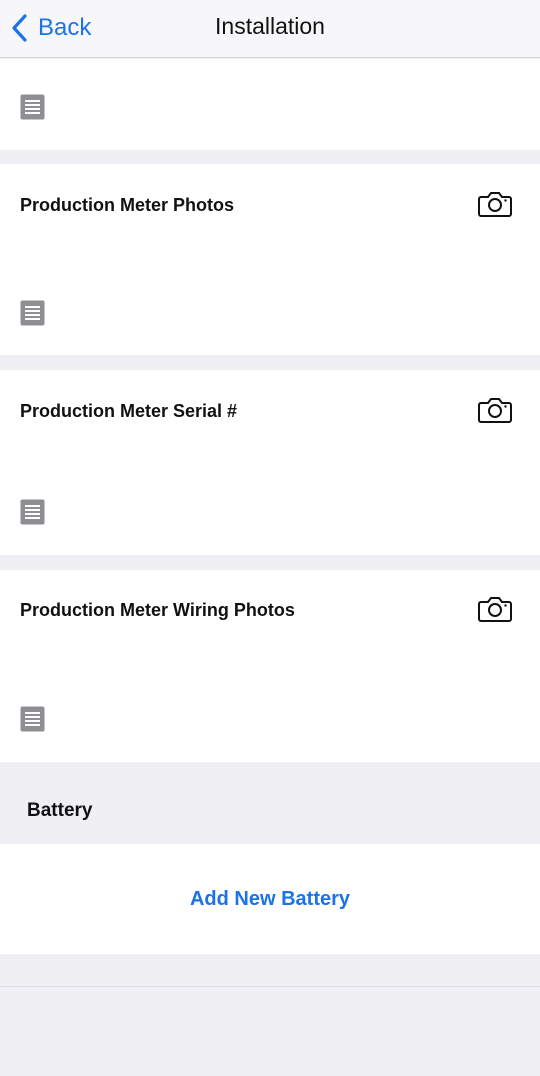  I want to click on card-title: Production Meter Wiring Photos, so click(157, 610).